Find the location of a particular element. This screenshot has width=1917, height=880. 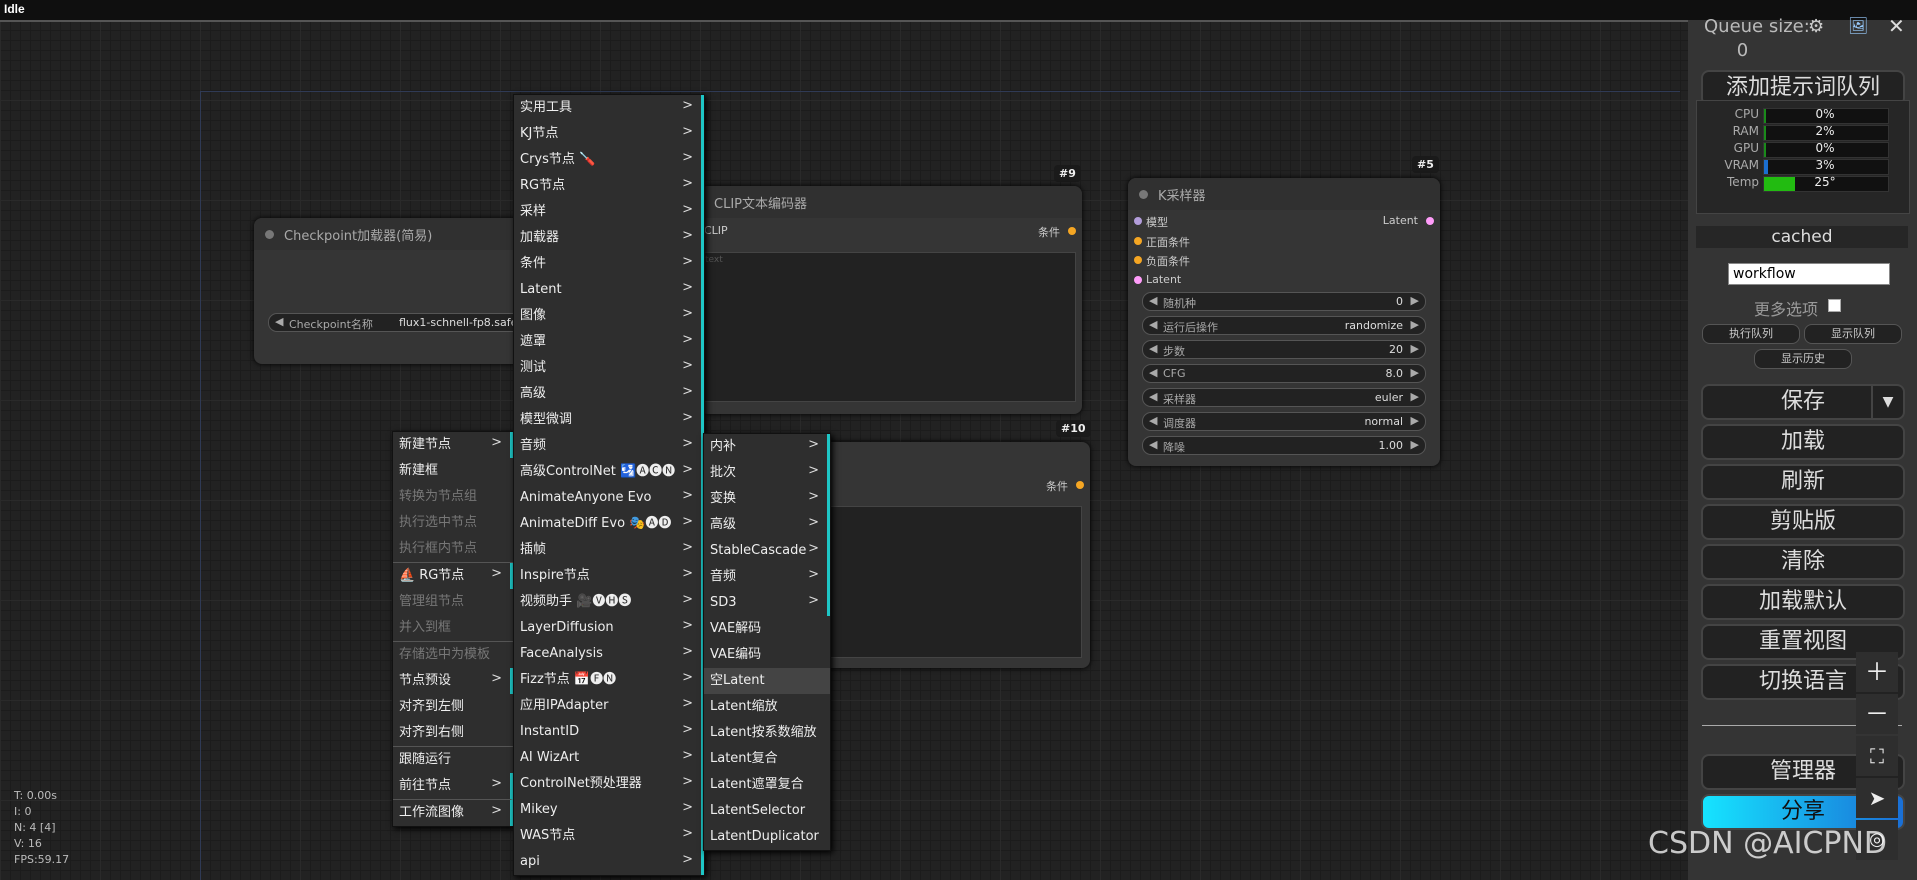

node-header: CLIP文本编码器 is located at coordinates (891, 202).